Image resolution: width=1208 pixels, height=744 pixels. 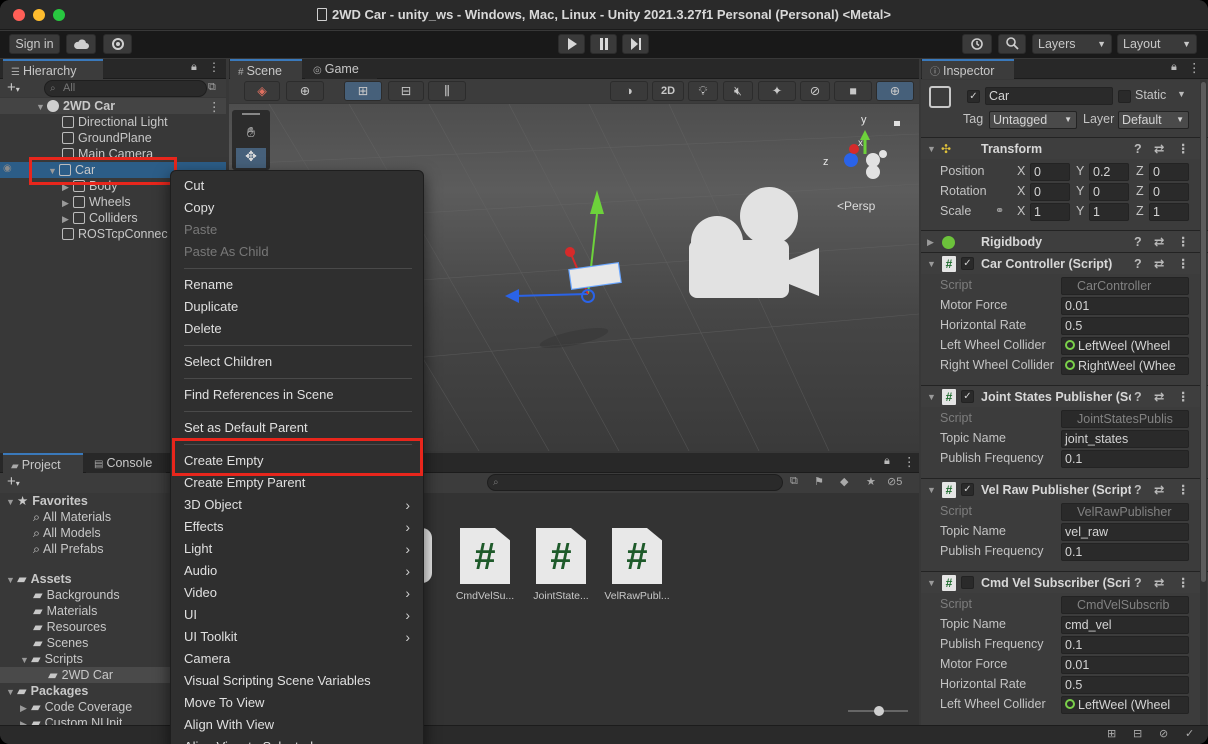 I want to click on rotation-z-field: 0, so click(x=1169, y=192).